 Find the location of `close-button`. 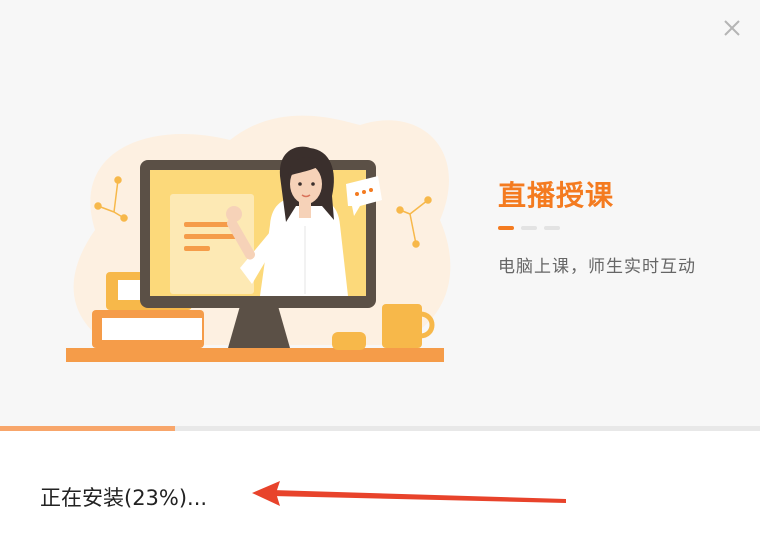

close-button is located at coordinates (732, 28).